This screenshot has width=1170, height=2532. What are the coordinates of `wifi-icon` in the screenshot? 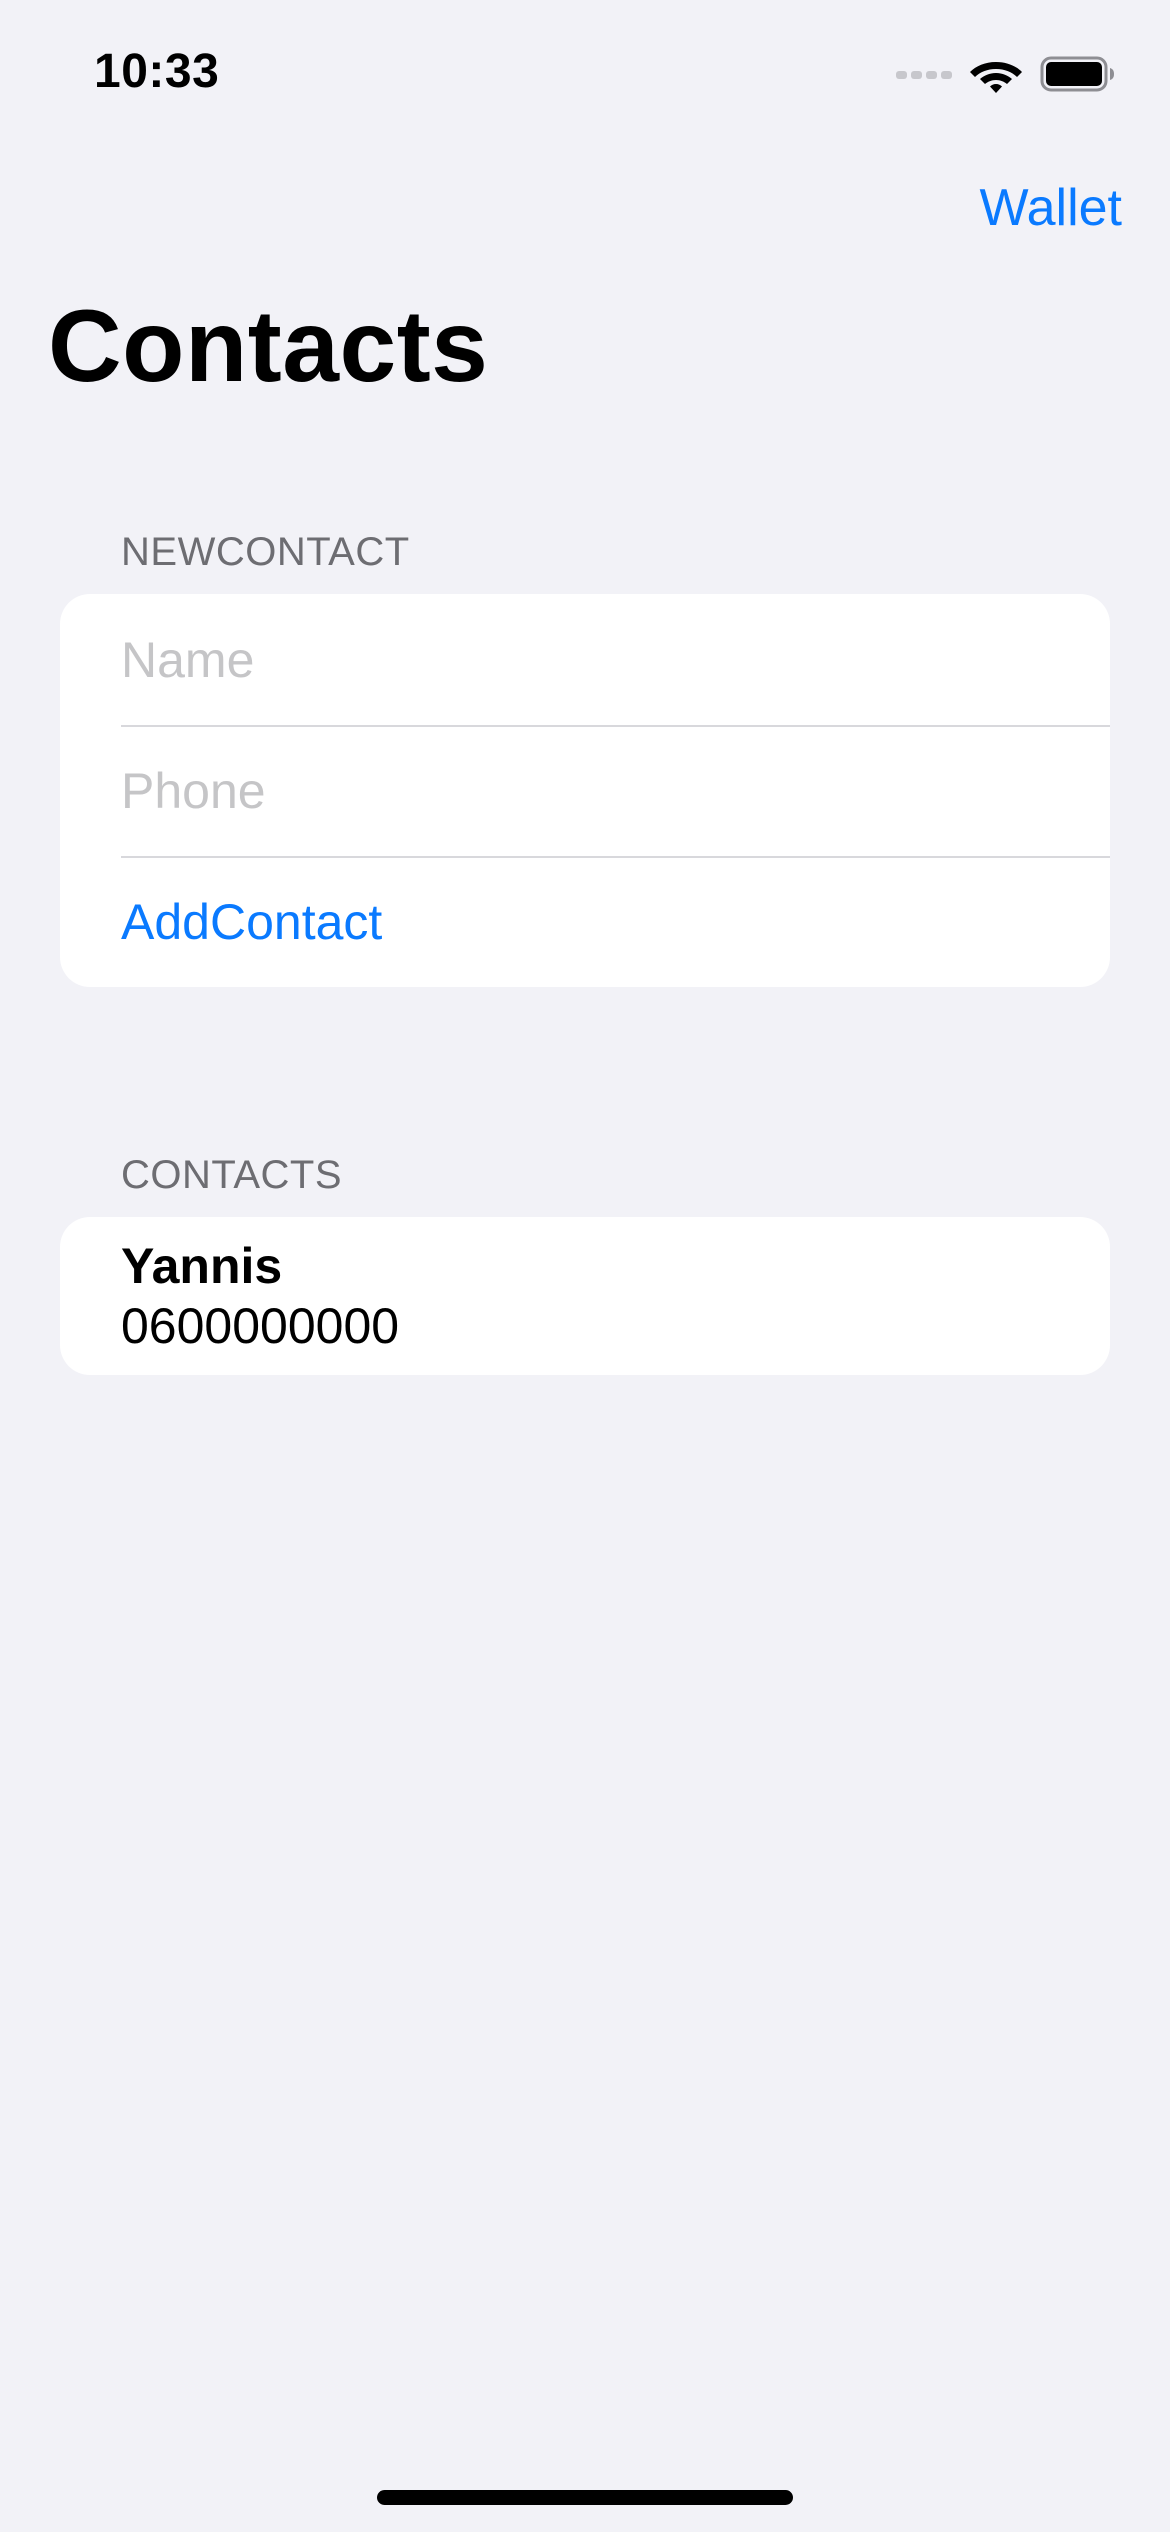 It's located at (996, 77).